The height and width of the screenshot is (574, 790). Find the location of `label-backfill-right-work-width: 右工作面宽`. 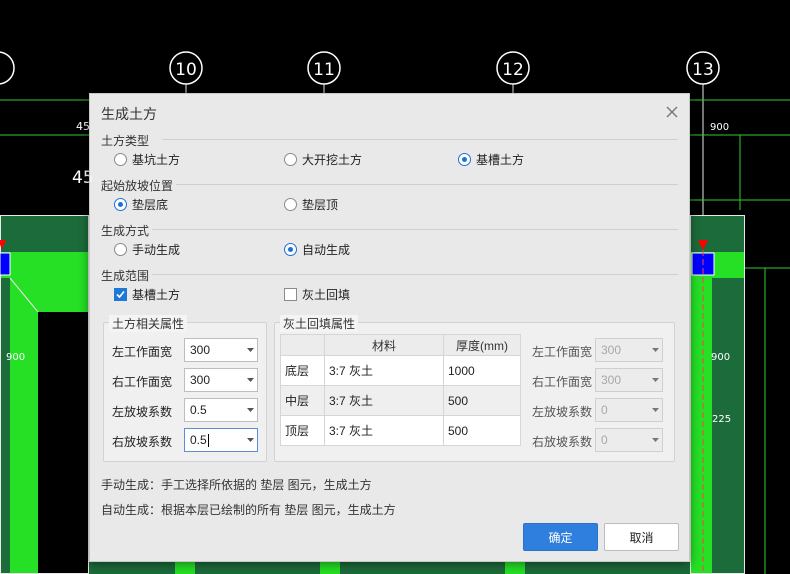

label-backfill-right-work-width: 右工作面宽 is located at coordinates (562, 382).